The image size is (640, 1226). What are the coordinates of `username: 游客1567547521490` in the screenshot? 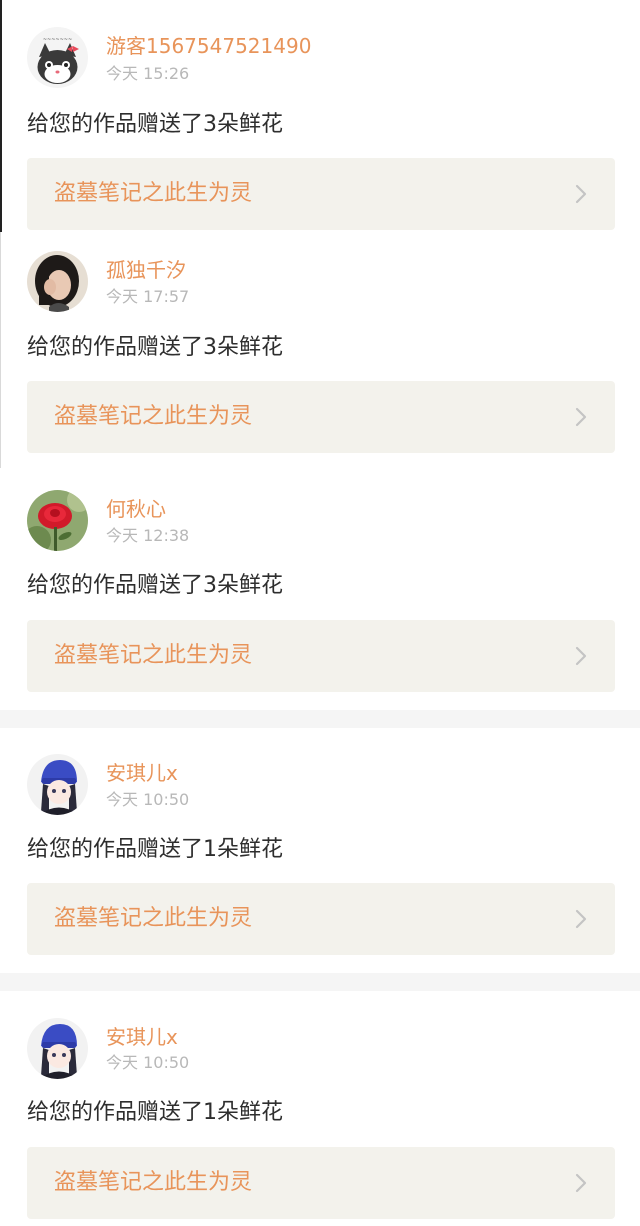 It's located at (208, 46).